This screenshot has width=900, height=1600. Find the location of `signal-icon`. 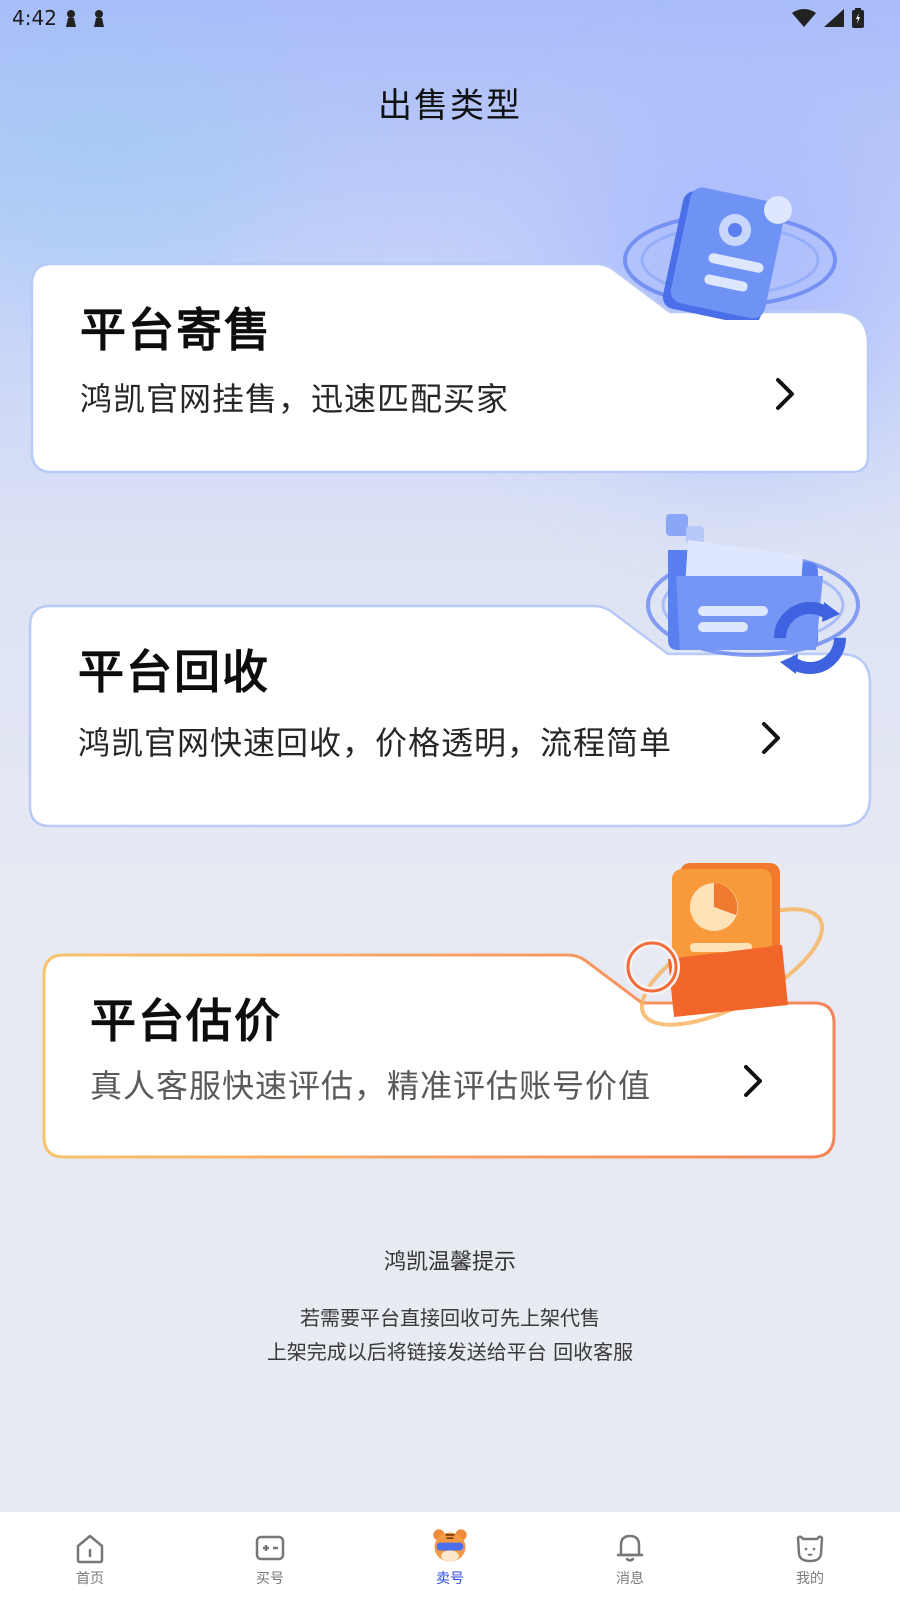

signal-icon is located at coordinates (834, 18).